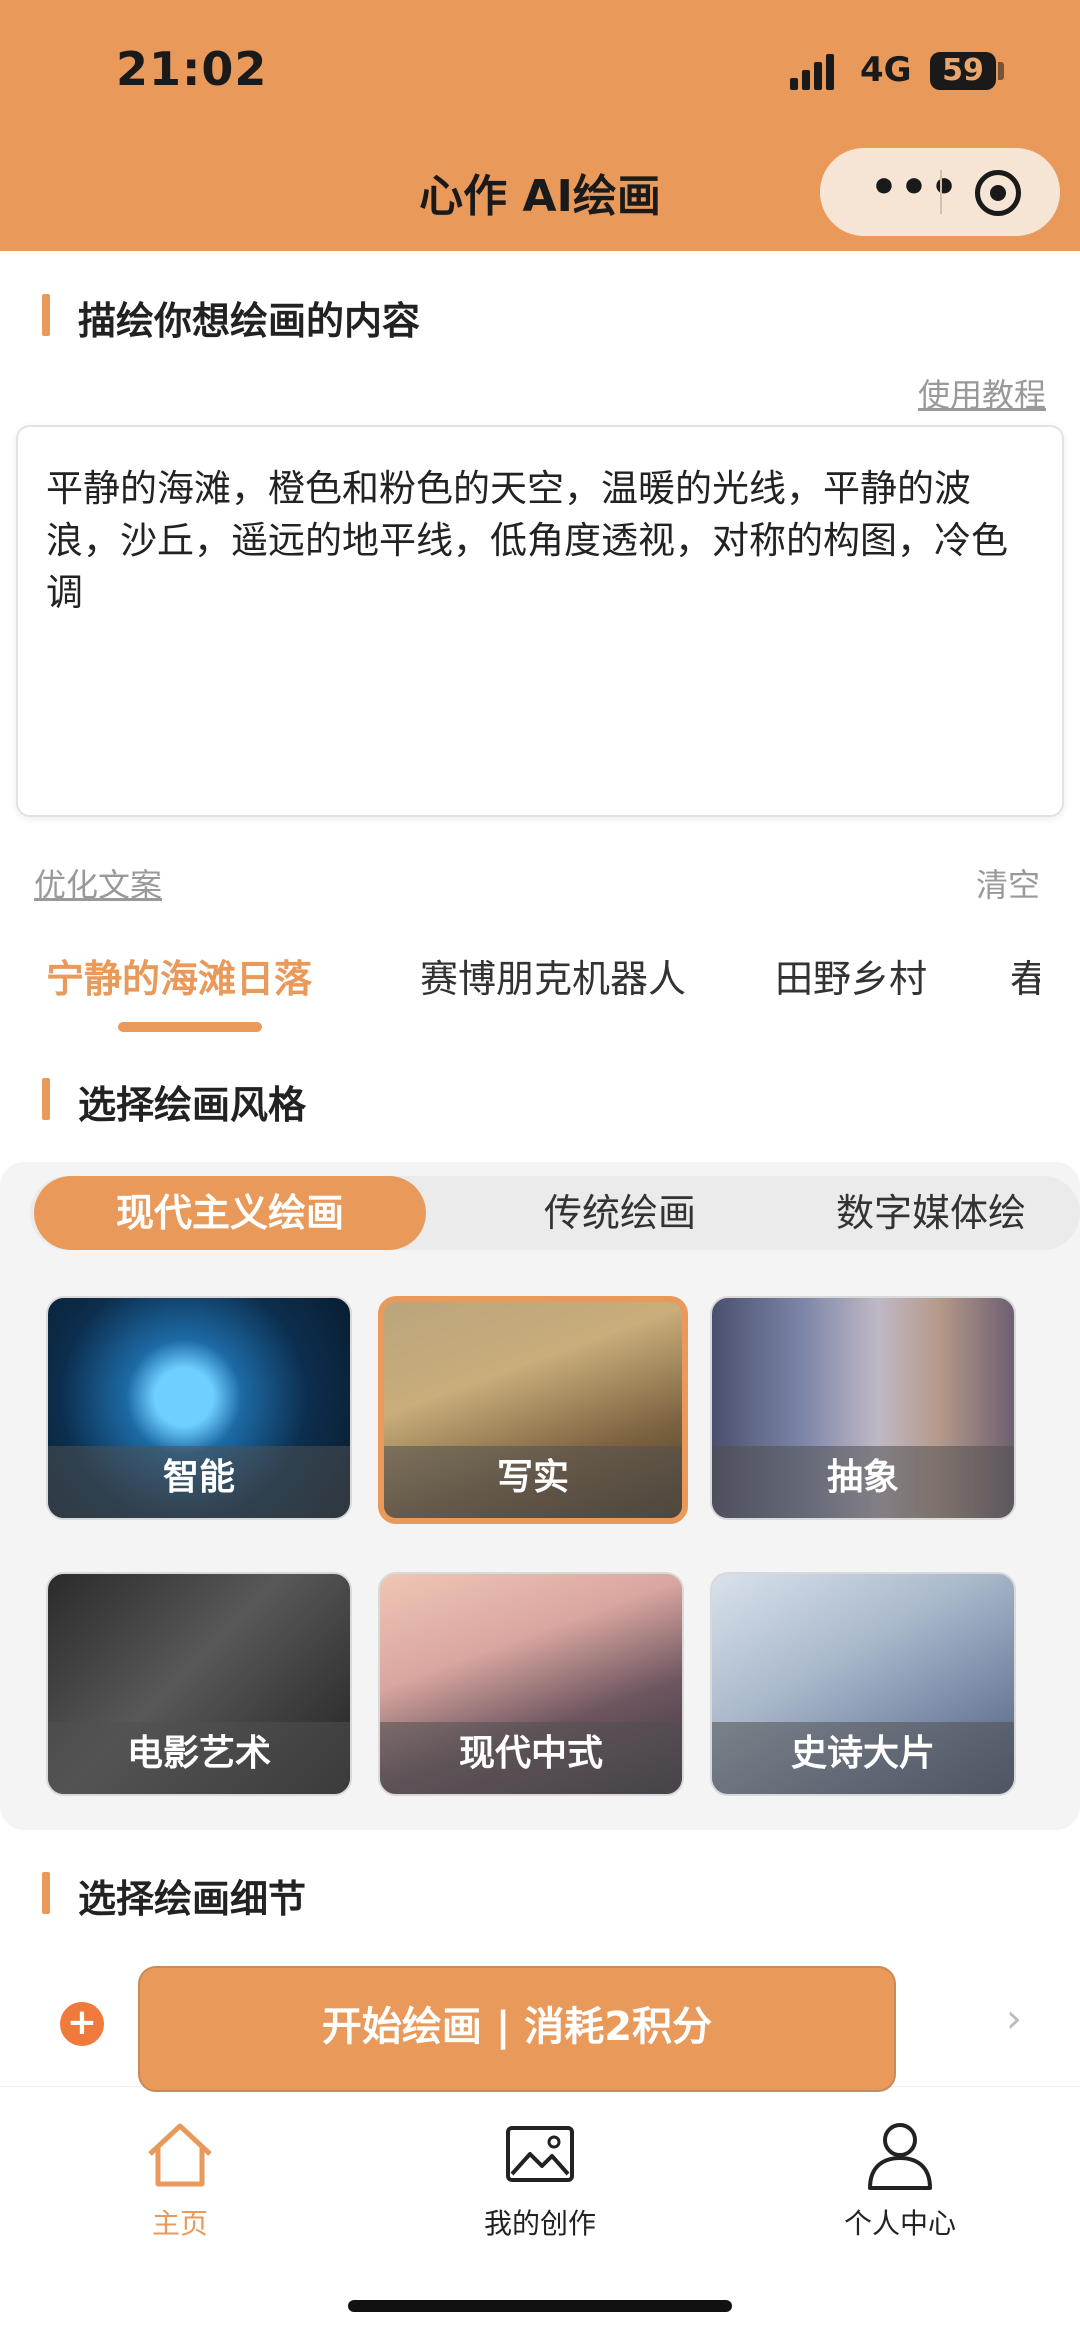 This screenshot has width=1080, height=2338. What do you see at coordinates (899, 2223) in the screenshot?
I see `tab-profile-label: 个人中心` at bounding box center [899, 2223].